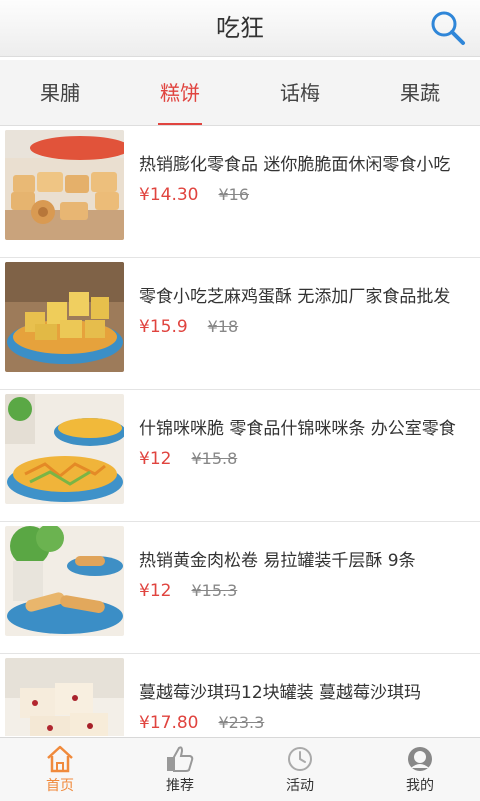 This screenshot has height=801, width=480. What do you see at coordinates (241, 722) in the screenshot?
I see `product-old-price: ¥23.3` at bounding box center [241, 722].